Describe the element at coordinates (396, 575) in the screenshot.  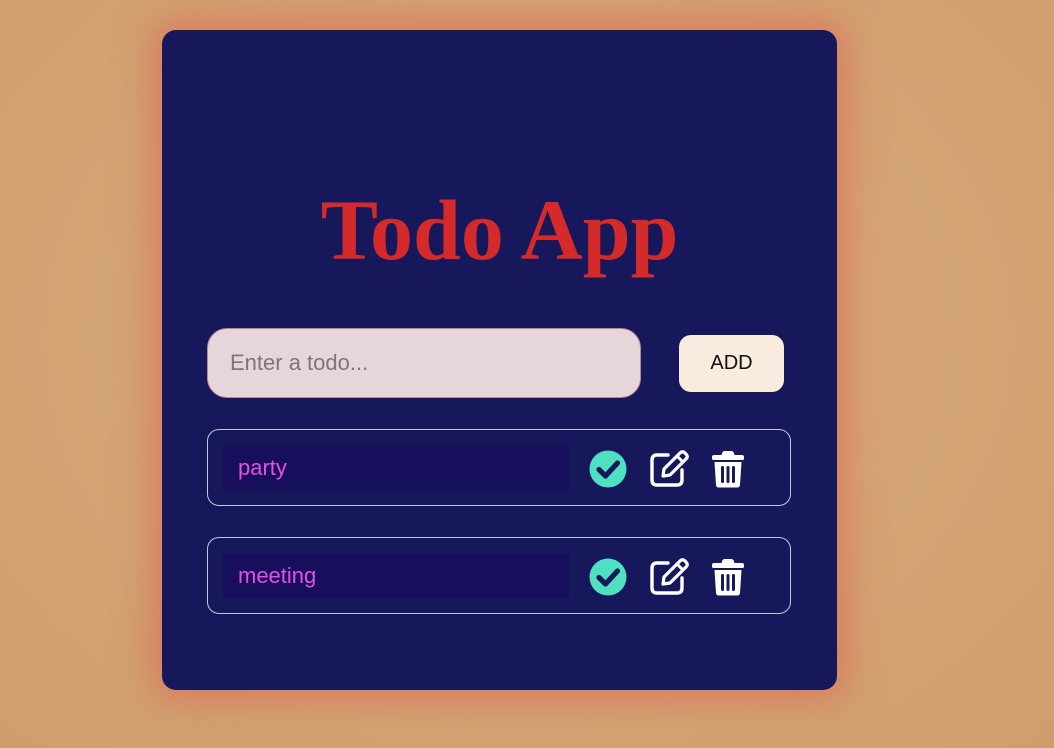
I see `todo-text: meeting` at that location.